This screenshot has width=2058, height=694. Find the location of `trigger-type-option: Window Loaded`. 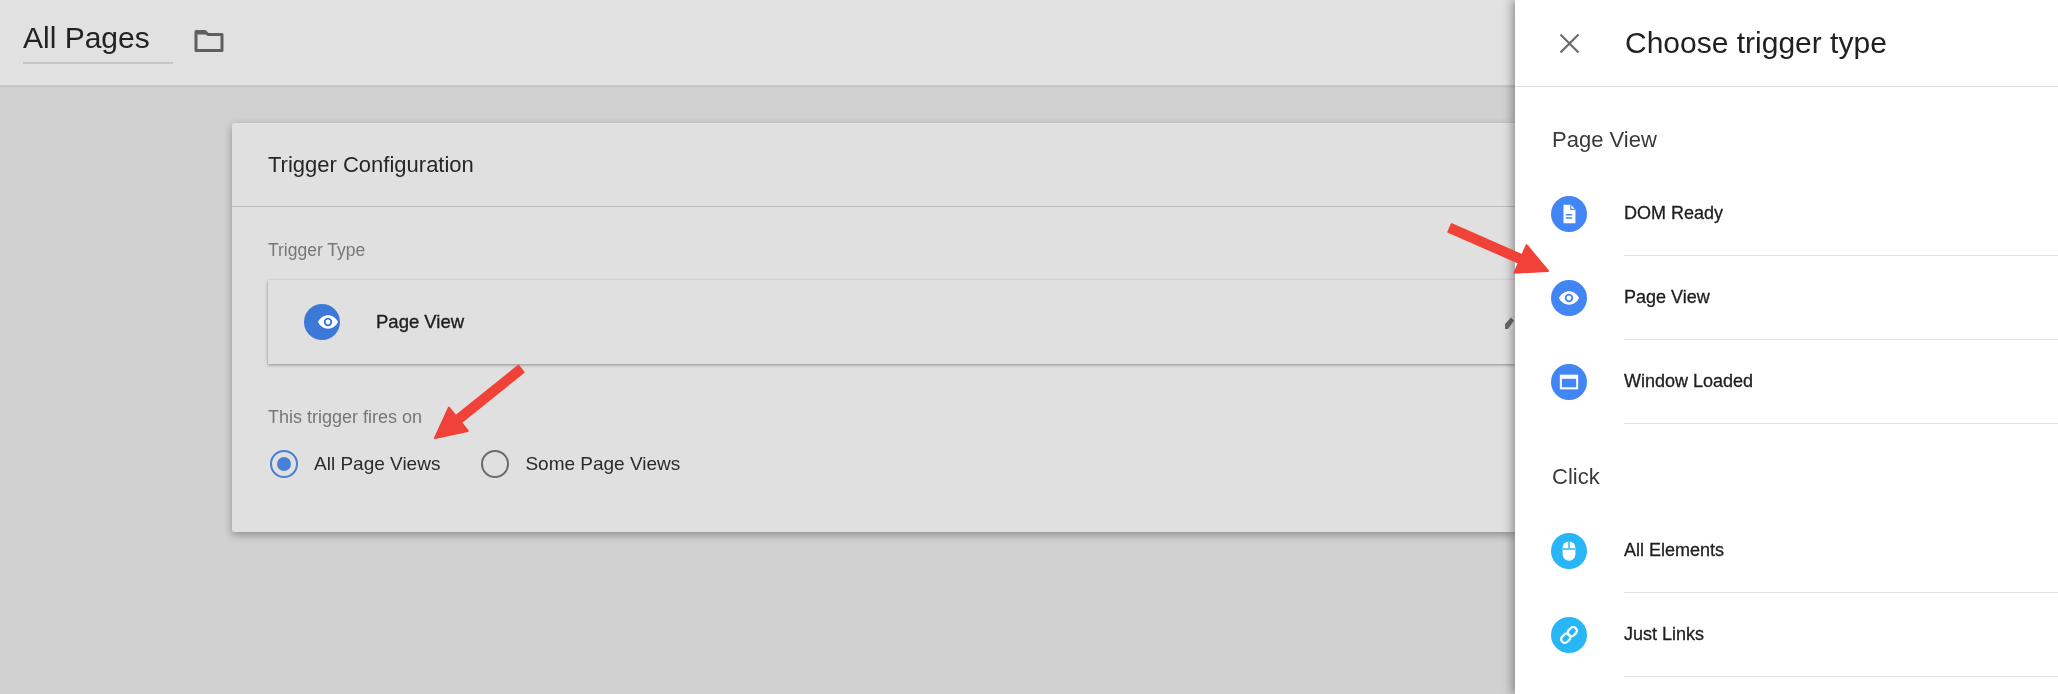

trigger-type-option: Window Loaded is located at coordinates (1786, 382).